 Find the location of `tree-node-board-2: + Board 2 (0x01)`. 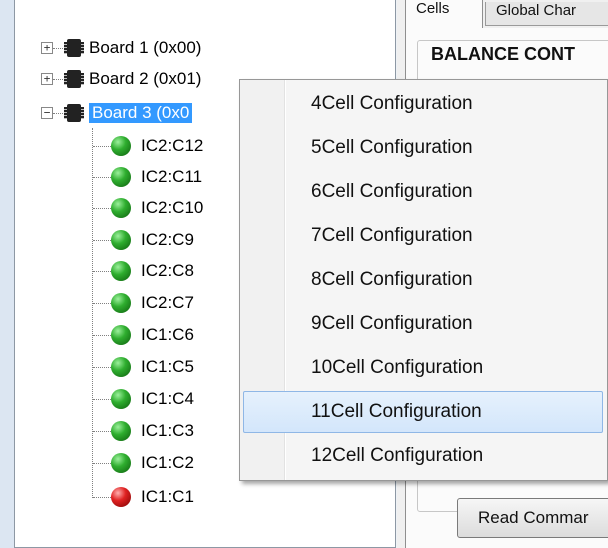

tree-node-board-2: + Board 2 (0x01) is located at coordinates (121, 79).